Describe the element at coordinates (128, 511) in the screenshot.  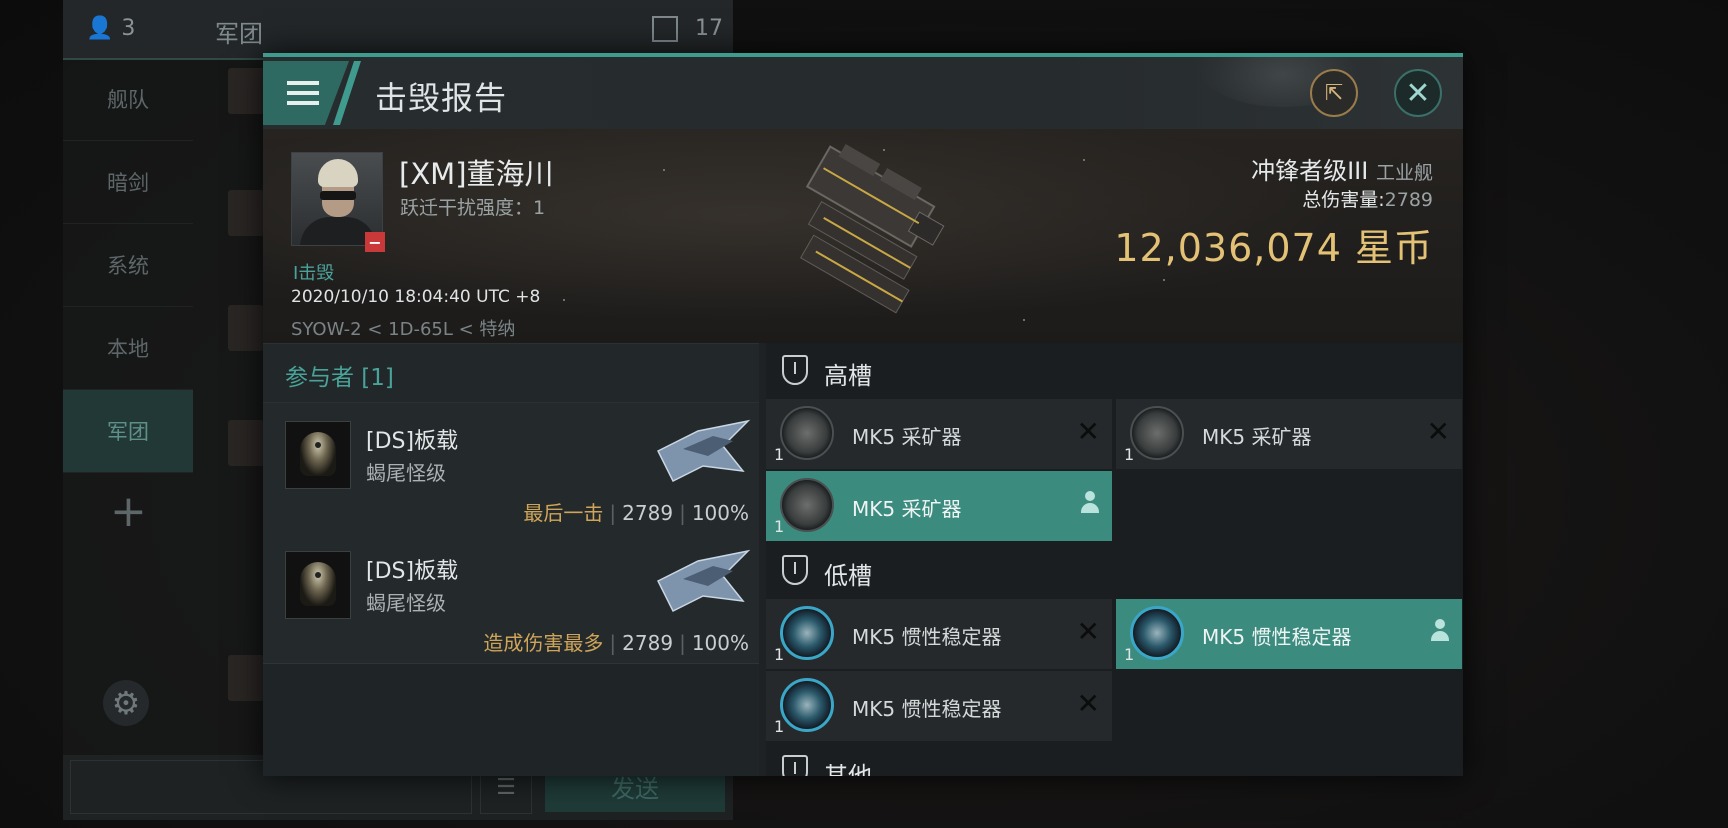
I see `add-channel-icon: +` at that location.